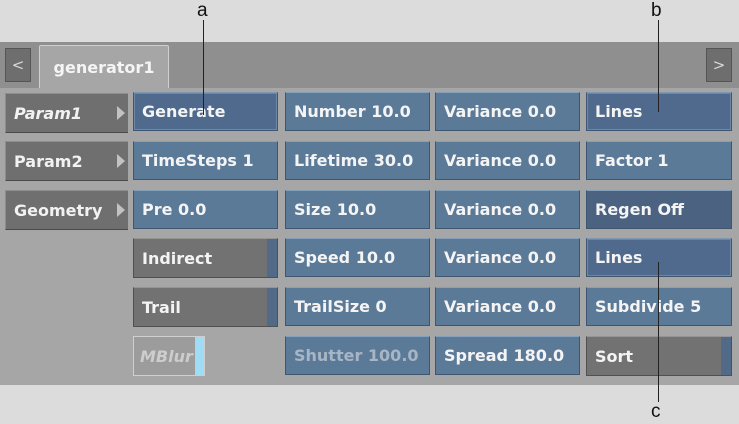 The height and width of the screenshot is (424, 739). What do you see at coordinates (507, 111) in the screenshot?
I see `number-variance-field: Variance 0.0` at bounding box center [507, 111].